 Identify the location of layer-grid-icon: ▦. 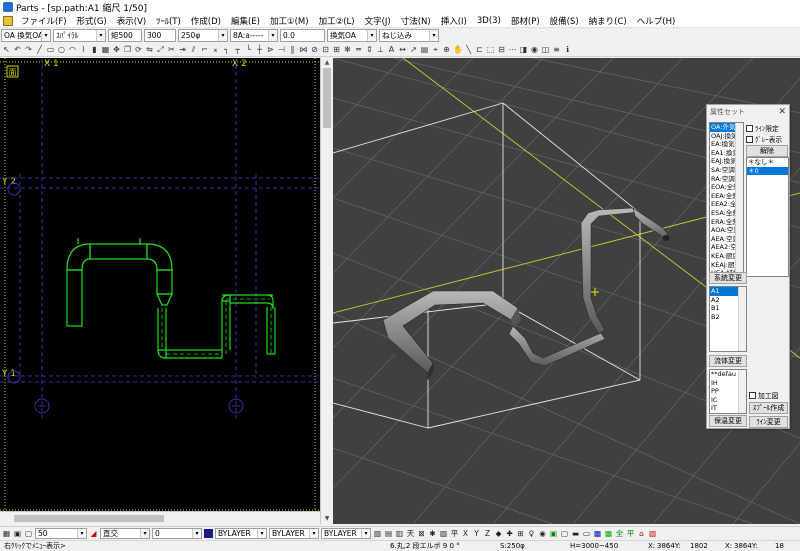
(6, 533).